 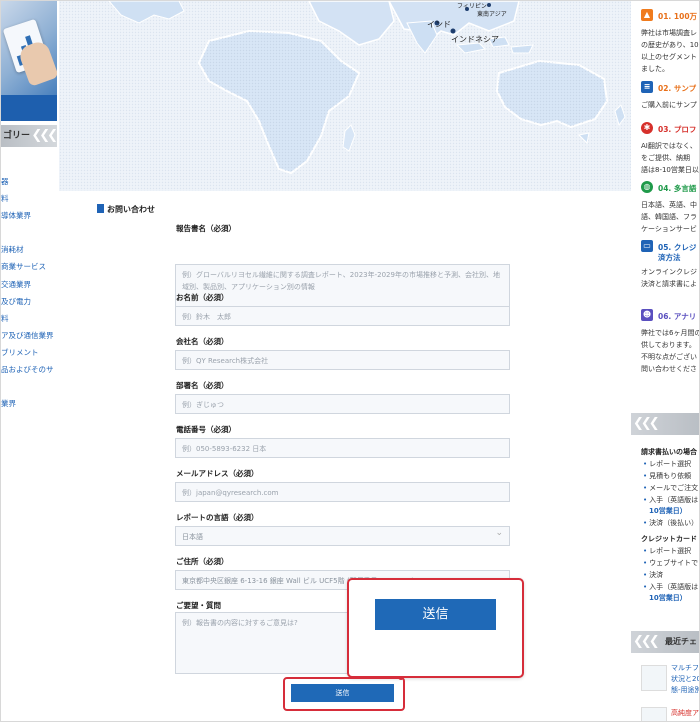 What do you see at coordinates (665, 158) in the screenshot?
I see `feature-desc: をご提供、納期` at bounding box center [665, 158].